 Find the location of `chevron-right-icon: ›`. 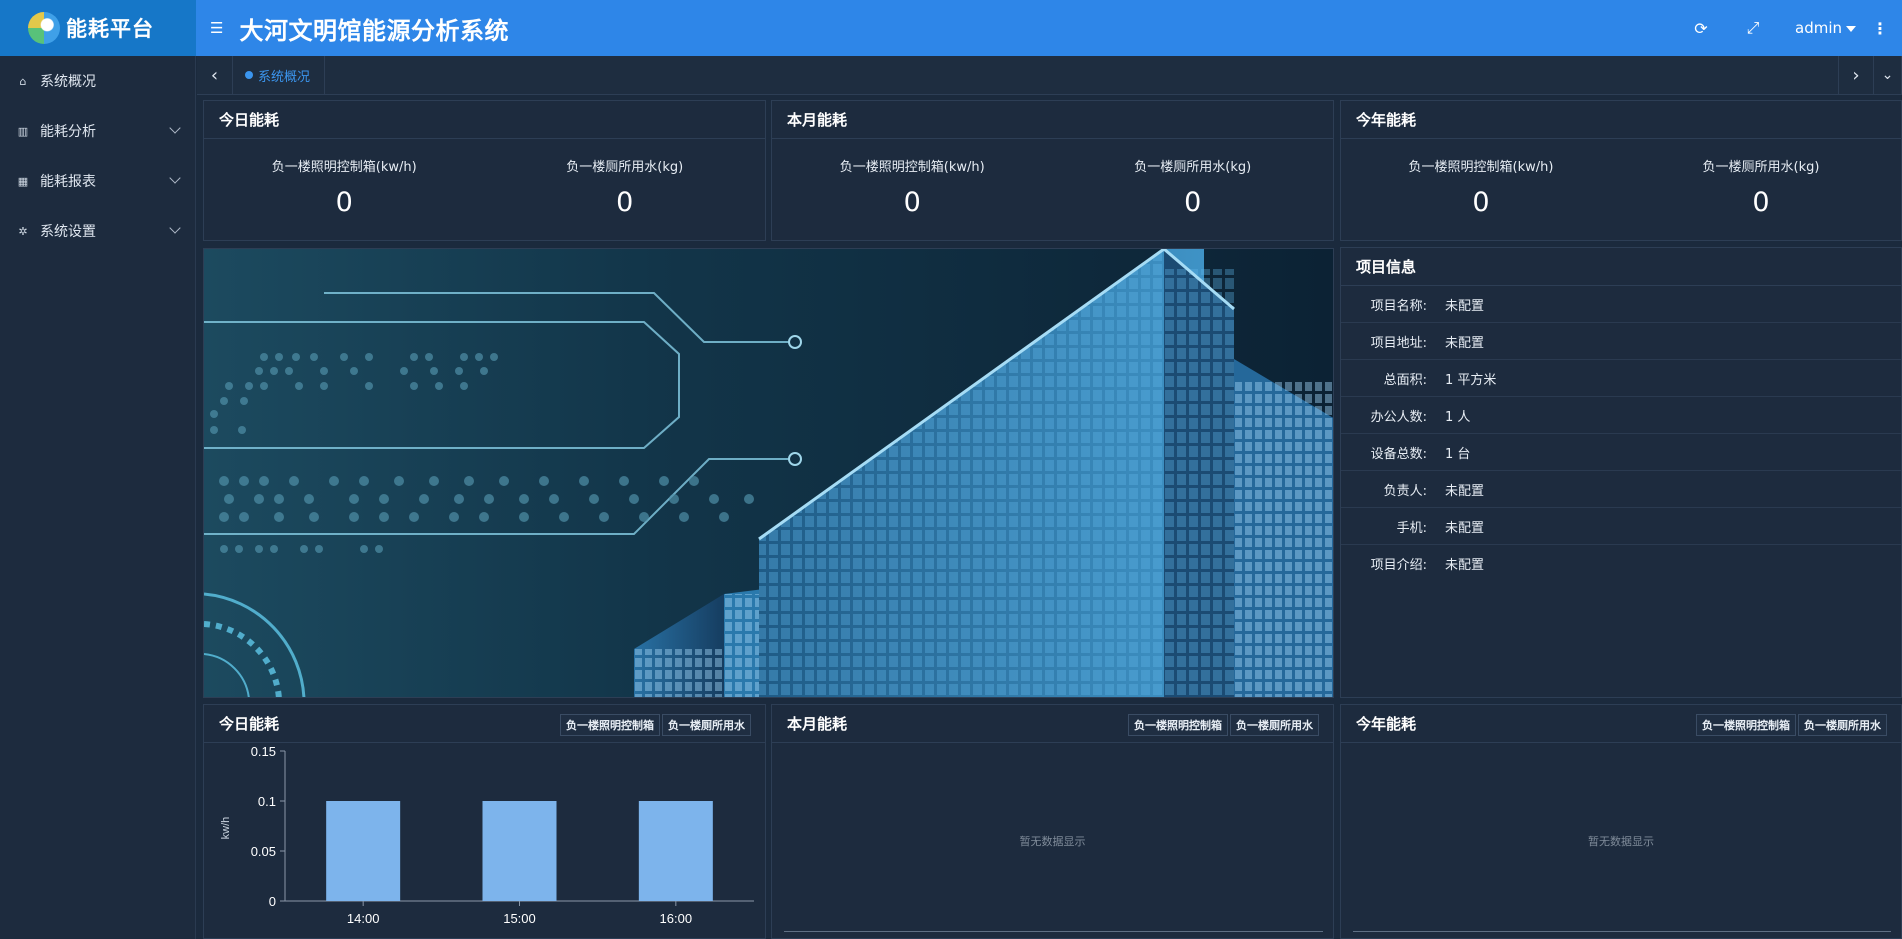

chevron-right-icon: › is located at coordinates (1856, 75).